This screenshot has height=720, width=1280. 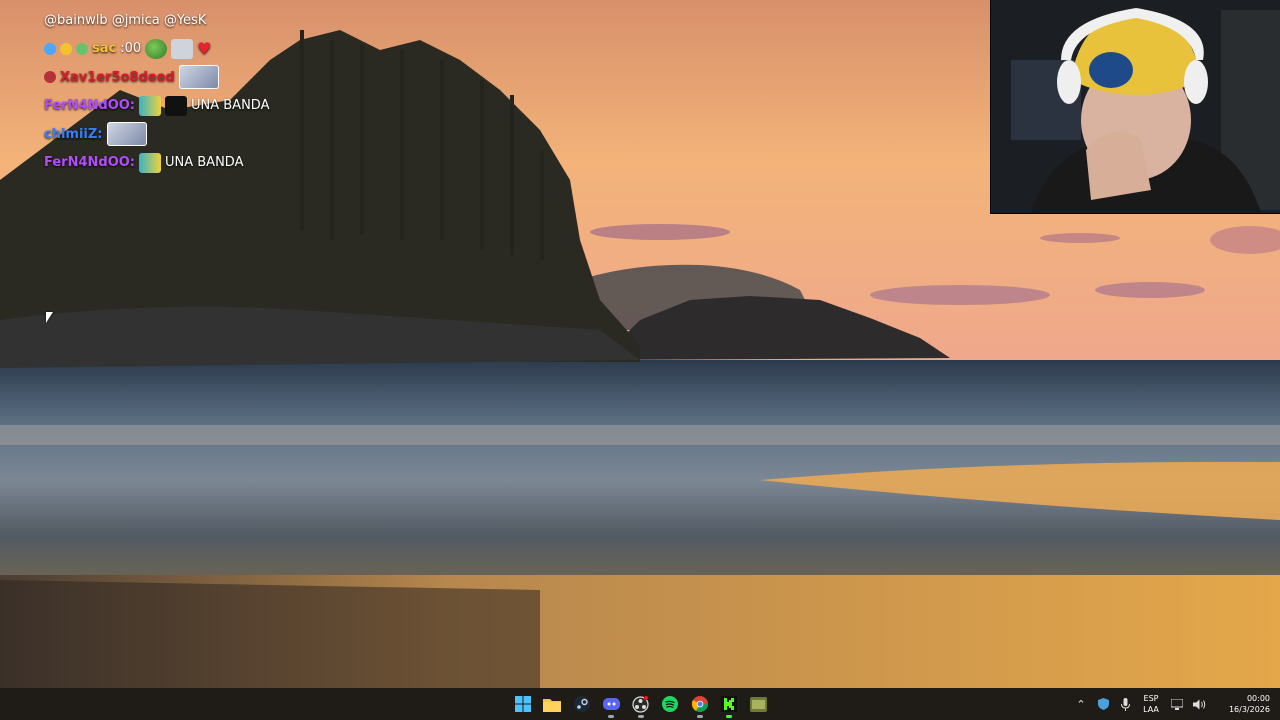 What do you see at coordinates (194, 134) in the screenshot?
I see `chat-message: chimiiZ:` at bounding box center [194, 134].